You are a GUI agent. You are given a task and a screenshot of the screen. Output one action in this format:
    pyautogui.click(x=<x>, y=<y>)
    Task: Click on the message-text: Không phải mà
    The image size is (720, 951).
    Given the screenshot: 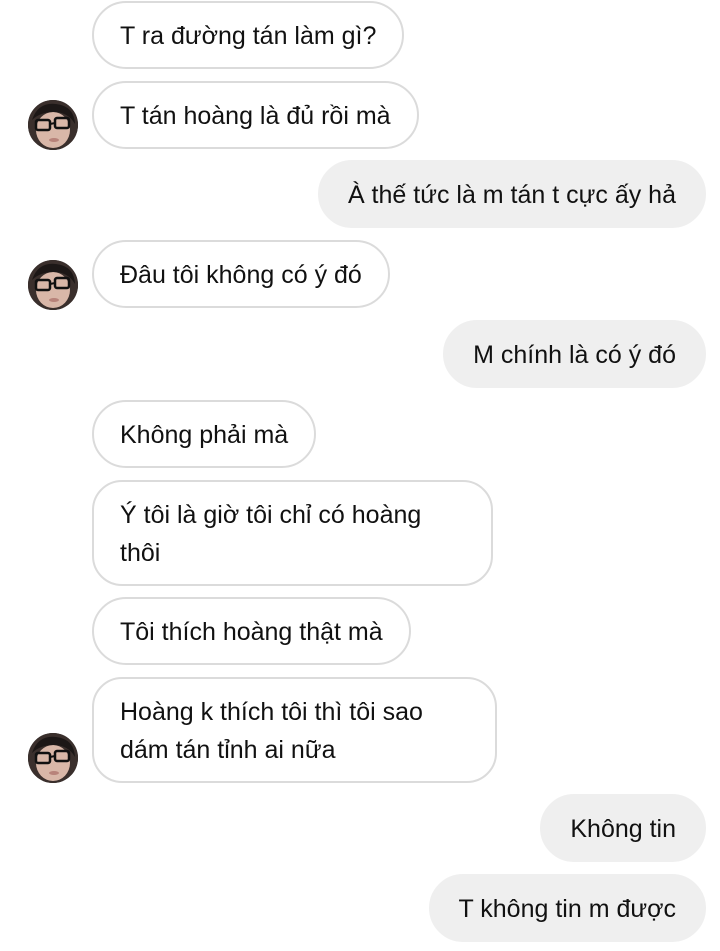 What is the action you would take?
    pyautogui.click(x=204, y=435)
    